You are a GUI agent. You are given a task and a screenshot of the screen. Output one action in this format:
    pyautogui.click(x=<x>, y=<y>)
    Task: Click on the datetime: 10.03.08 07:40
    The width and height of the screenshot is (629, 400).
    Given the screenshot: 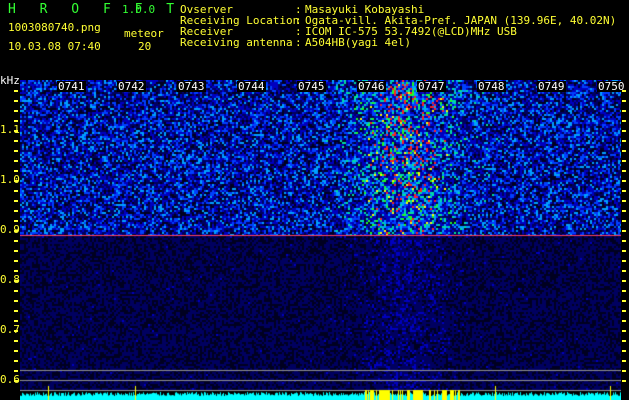 What is the action you would take?
    pyautogui.click(x=54, y=46)
    